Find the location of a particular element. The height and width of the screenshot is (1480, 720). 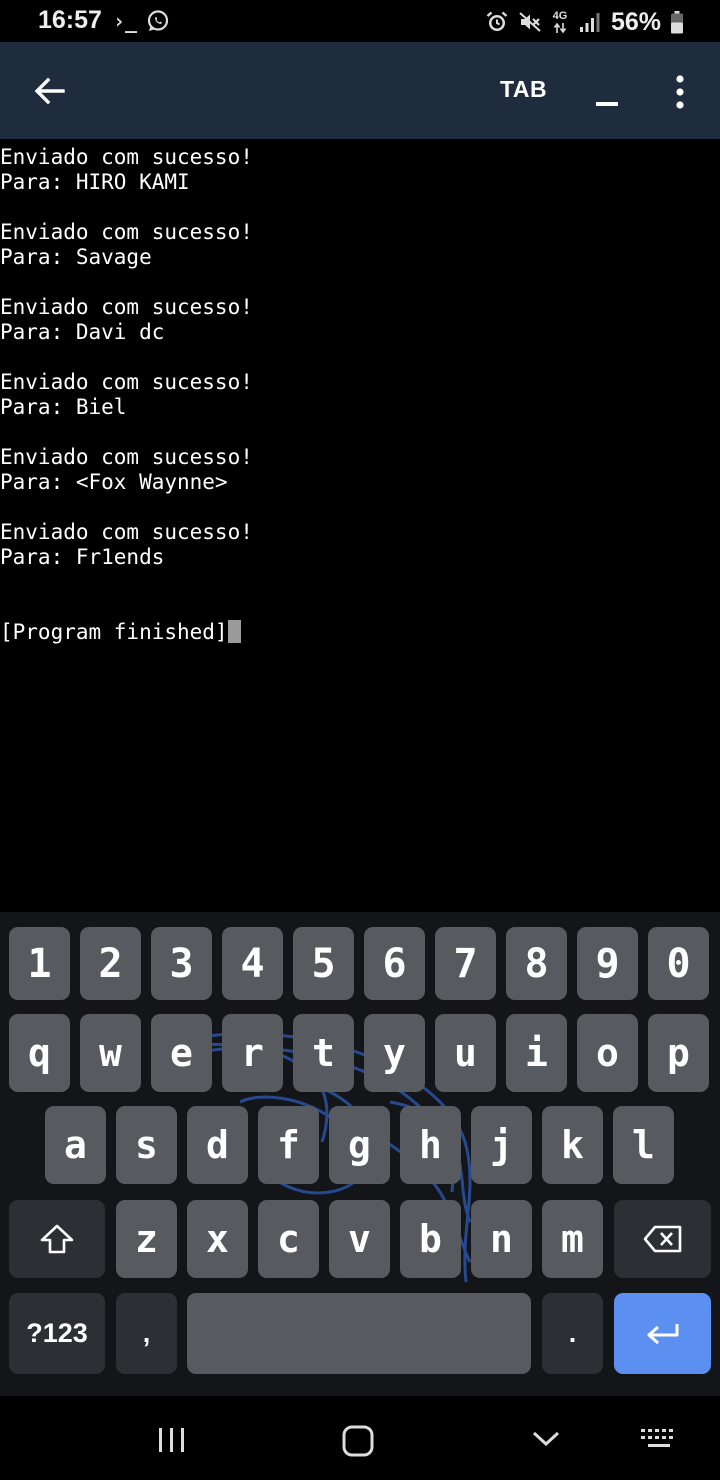

key-j: j is located at coordinates (501, 1145).